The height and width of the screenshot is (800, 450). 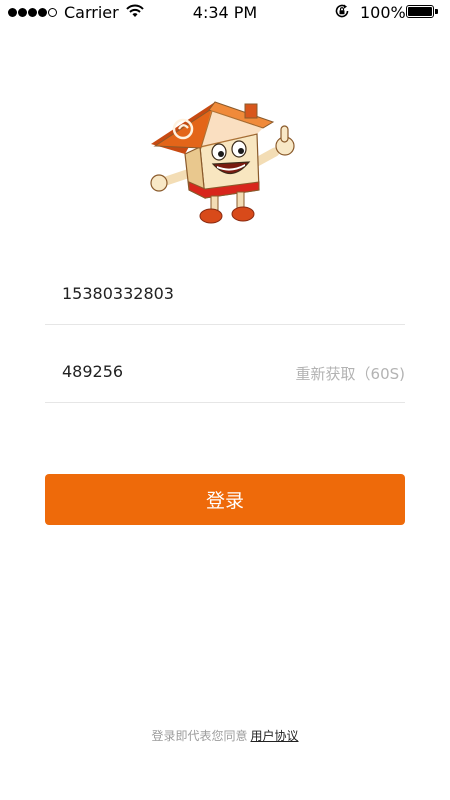 What do you see at coordinates (167, 293) in the screenshot?
I see `phone-input` at bounding box center [167, 293].